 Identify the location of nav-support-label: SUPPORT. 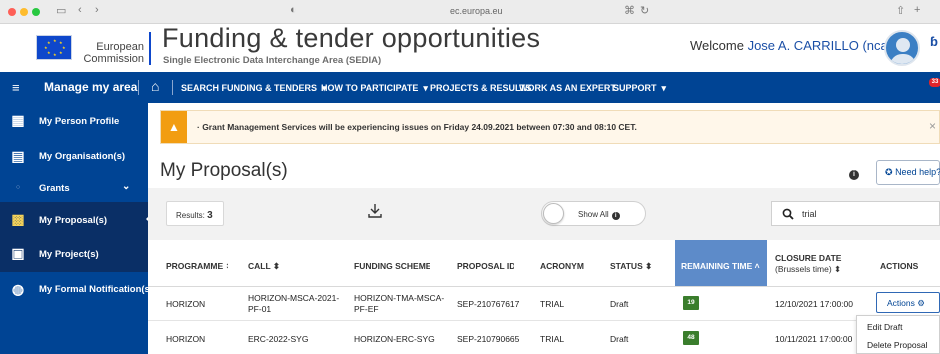
(635, 88).